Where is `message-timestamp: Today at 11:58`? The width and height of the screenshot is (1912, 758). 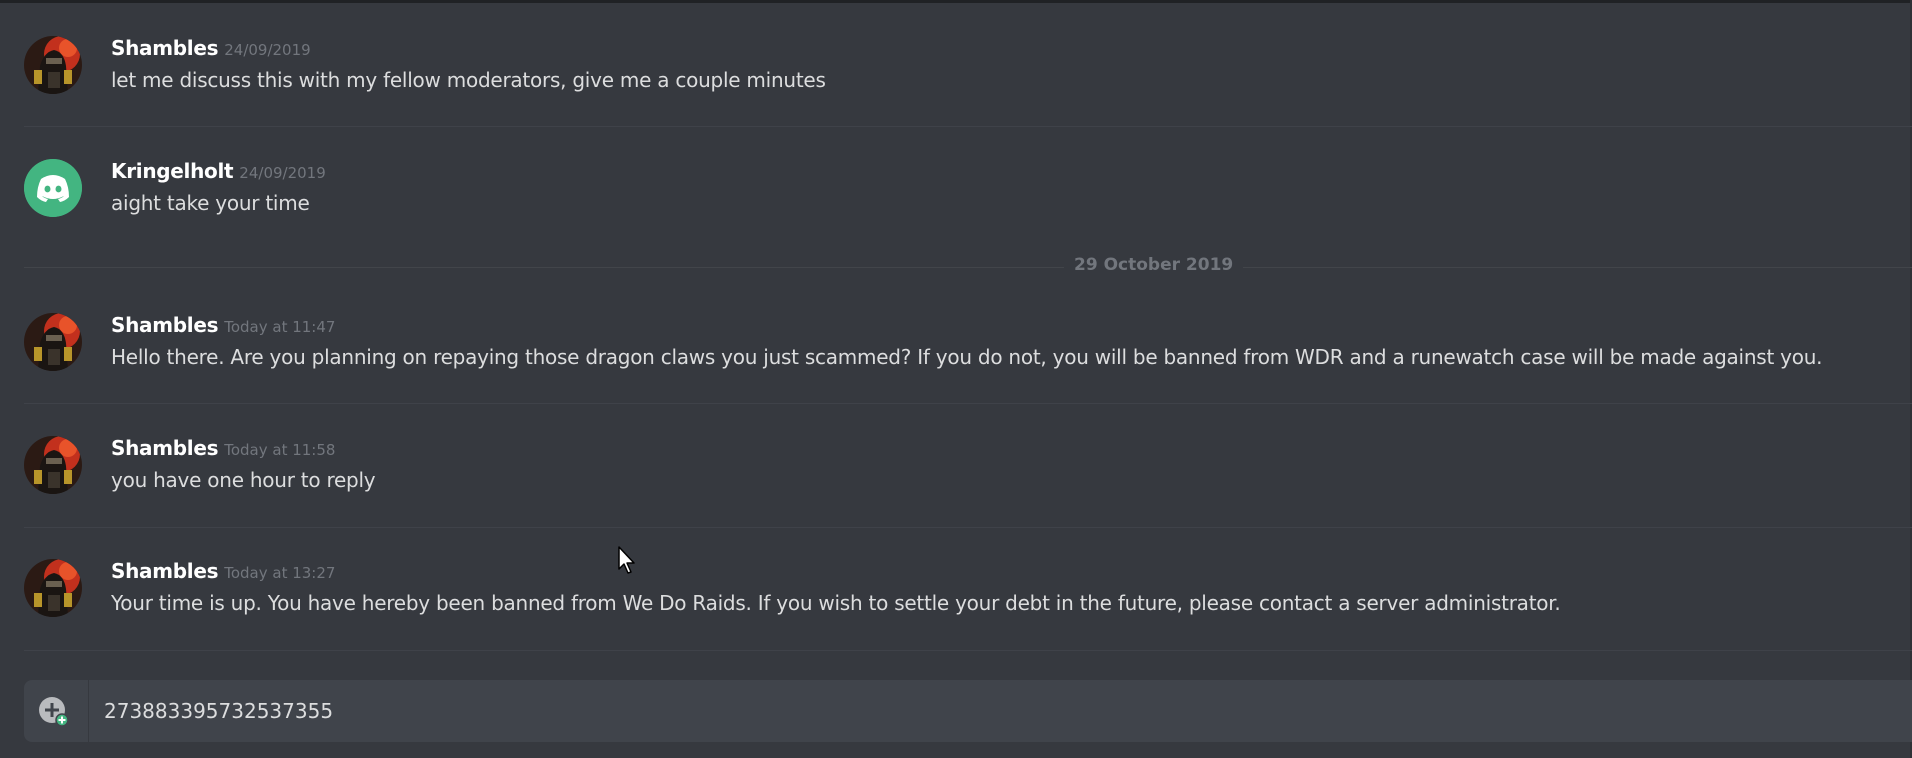
message-timestamp: Today at 11:58 is located at coordinates (280, 450).